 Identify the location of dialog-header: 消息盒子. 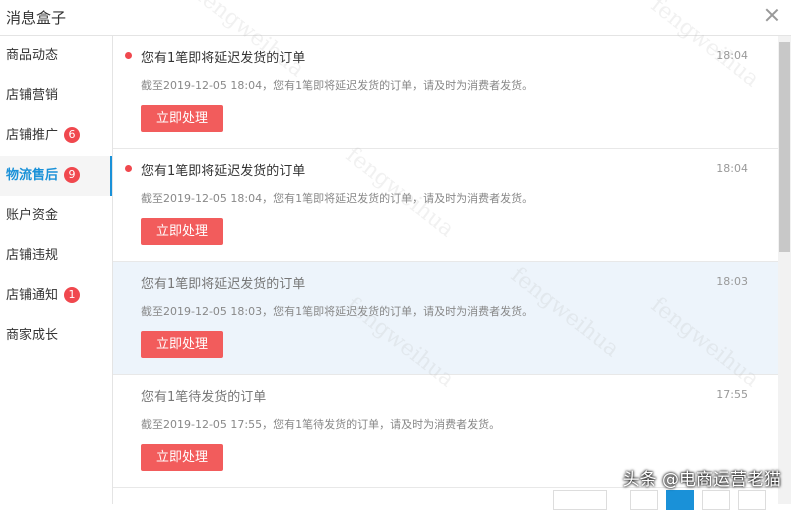
(395, 18).